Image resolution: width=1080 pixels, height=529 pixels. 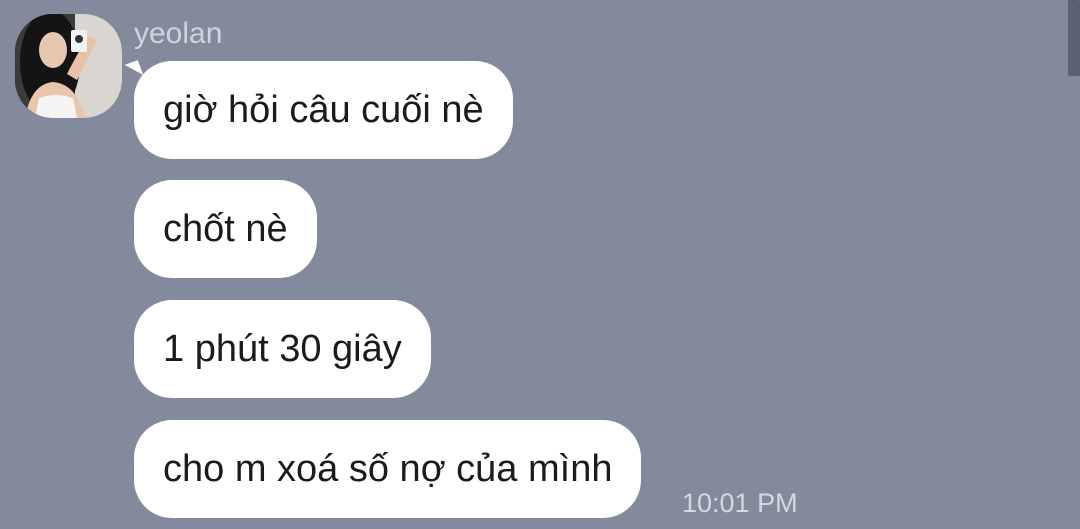 I want to click on message-bubble: giờ hỏi câu cuối nè, so click(x=323, y=110).